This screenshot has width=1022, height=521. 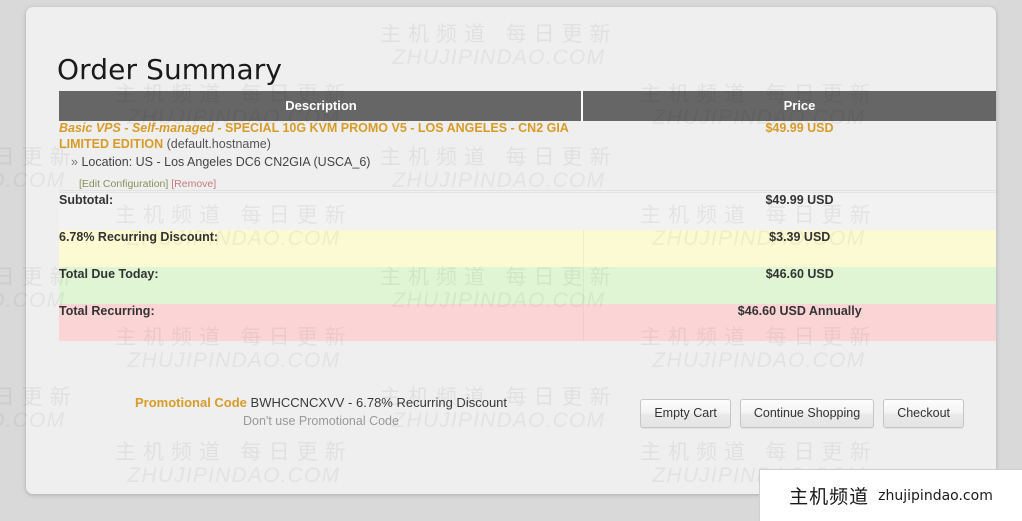 What do you see at coordinates (789, 285) in the screenshot?
I see `total-due-today-value: $46.60 USD` at bounding box center [789, 285].